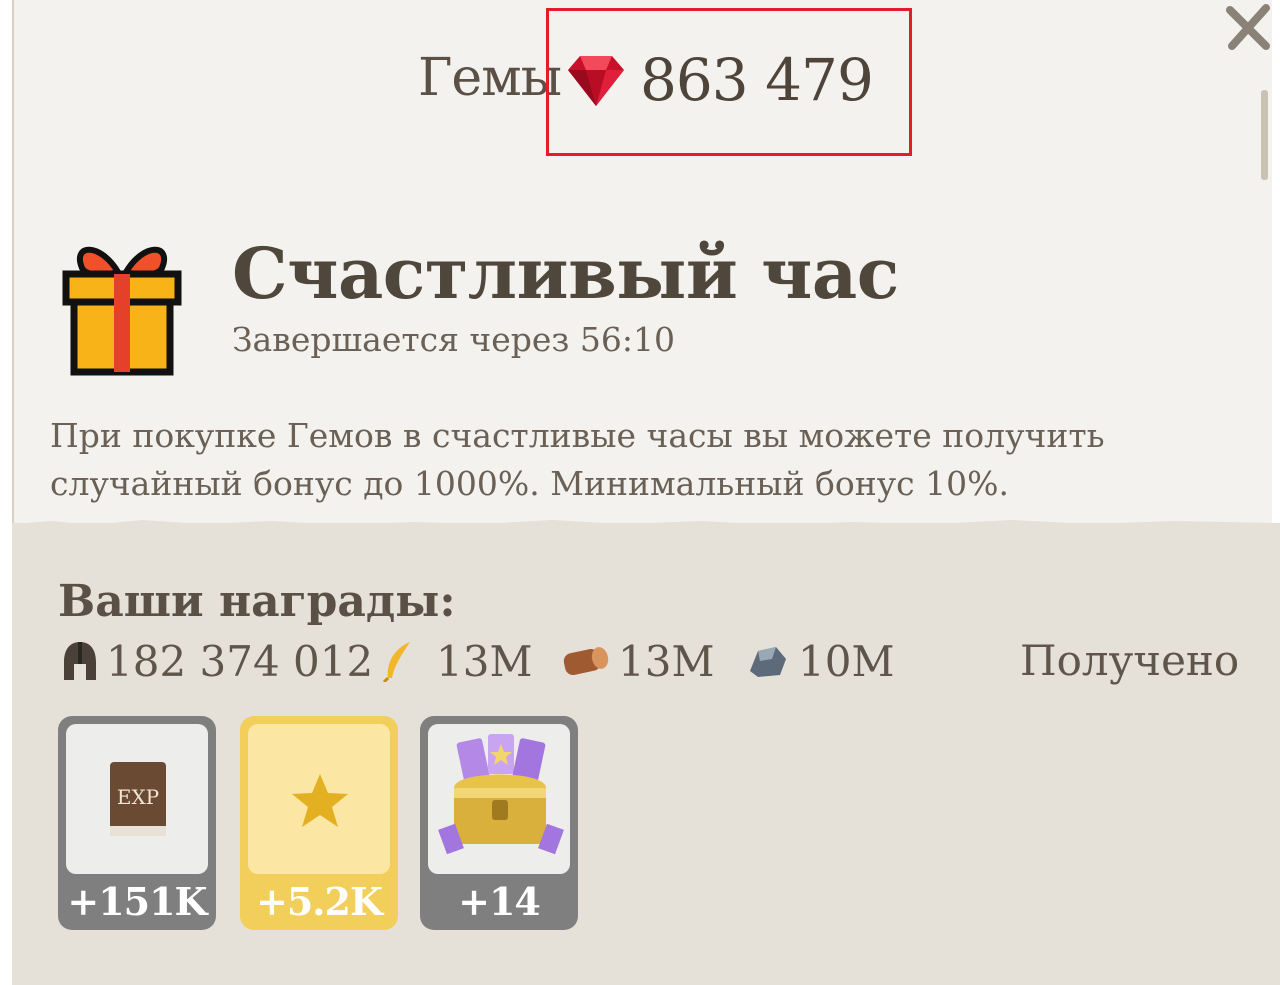 This screenshot has height=985, width=1280. I want to click on resource-wood: 13M, so click(637, 661).